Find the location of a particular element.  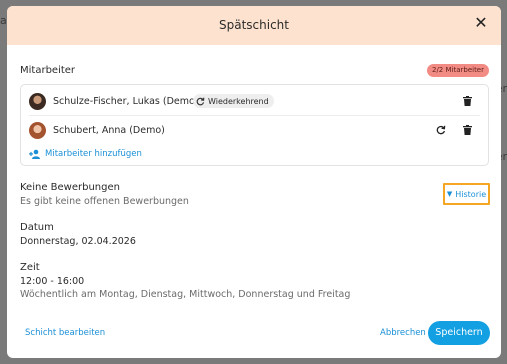

dialog-title: Spätschicht is located at coordinates (254, 25).